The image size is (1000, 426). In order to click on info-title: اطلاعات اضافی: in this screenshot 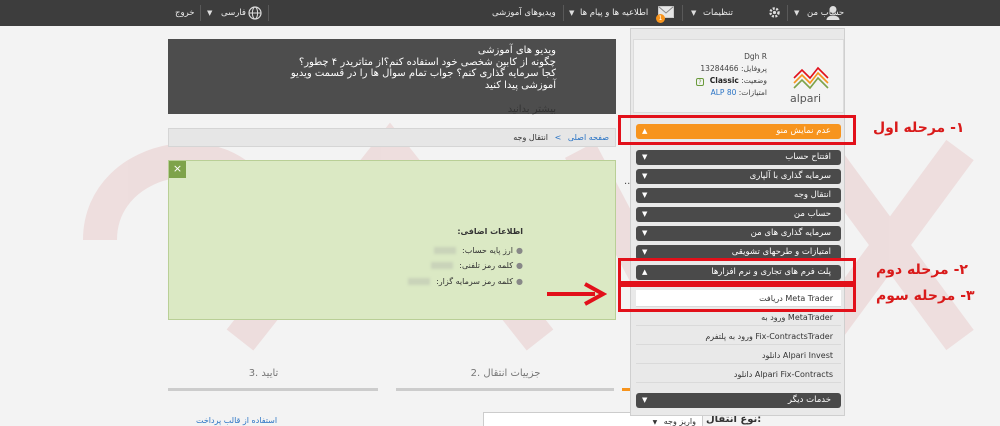, I will do `click(490, 231)`.